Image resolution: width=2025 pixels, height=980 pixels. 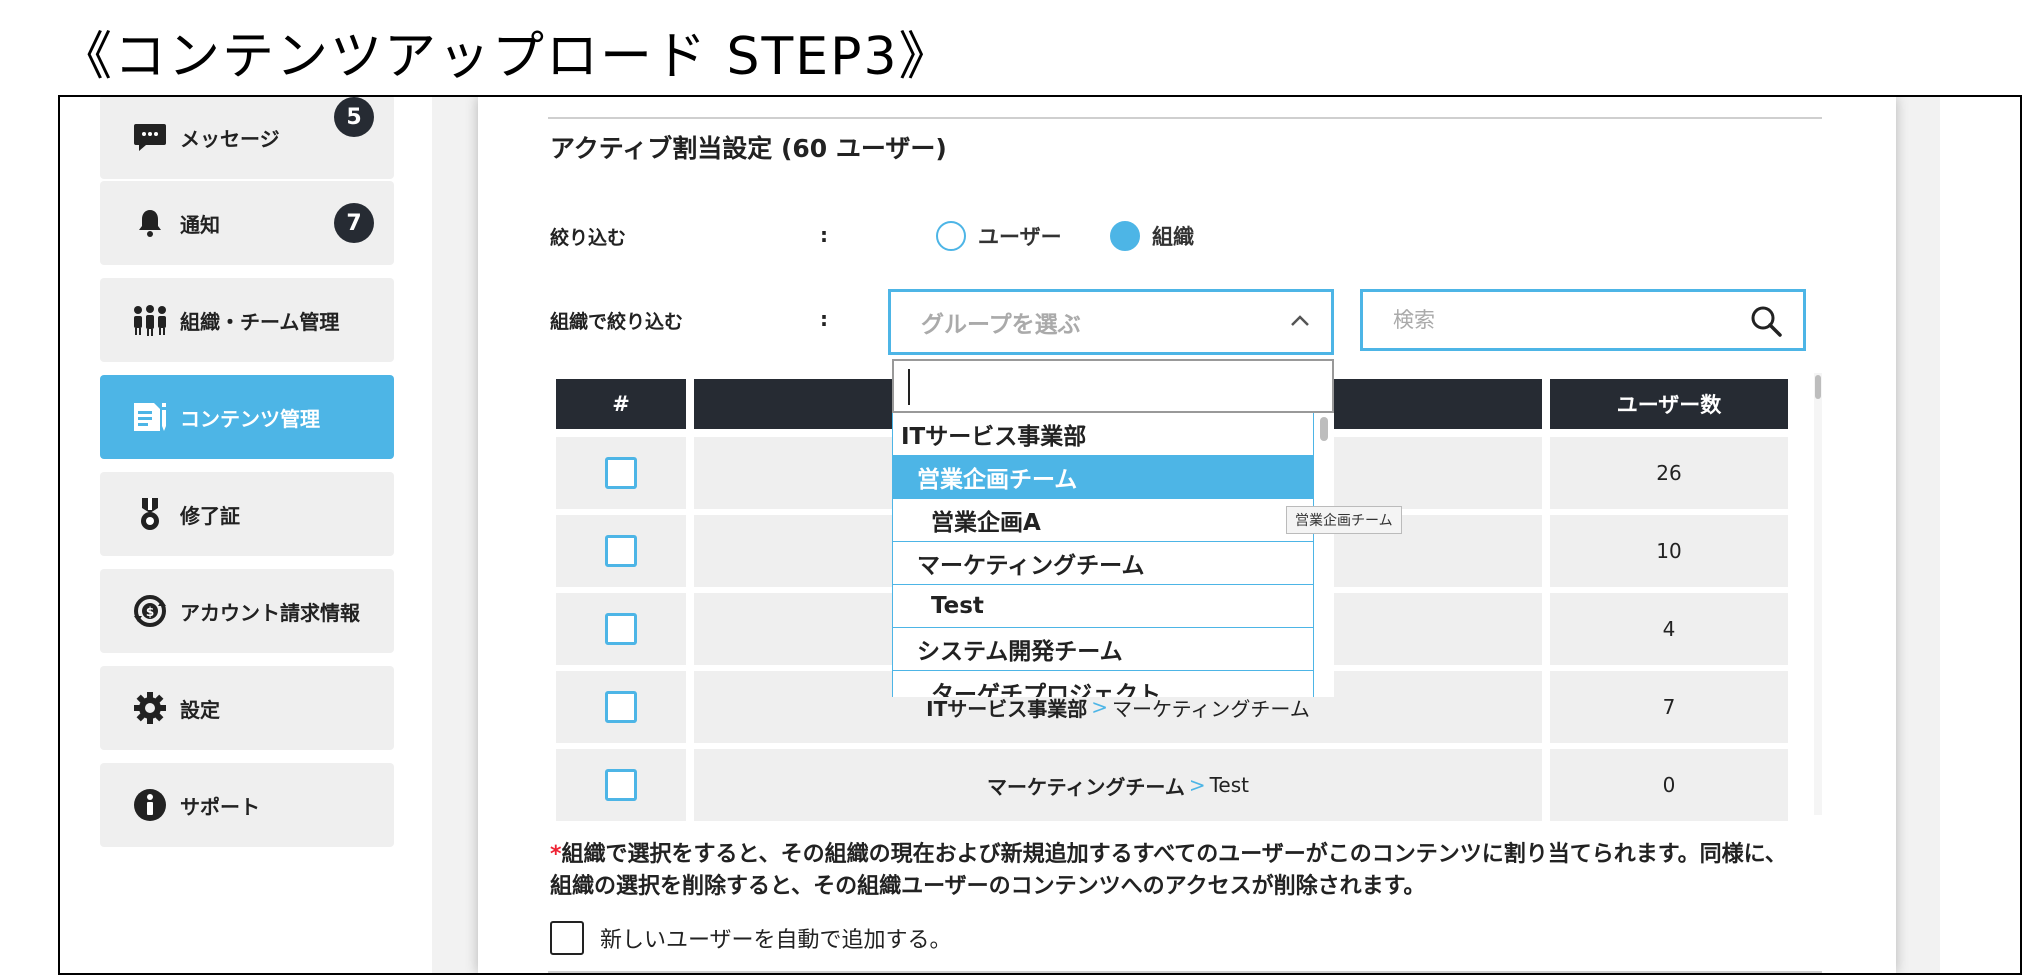 I want to click on auto-add-checkbox, so click(x=567, y=938).